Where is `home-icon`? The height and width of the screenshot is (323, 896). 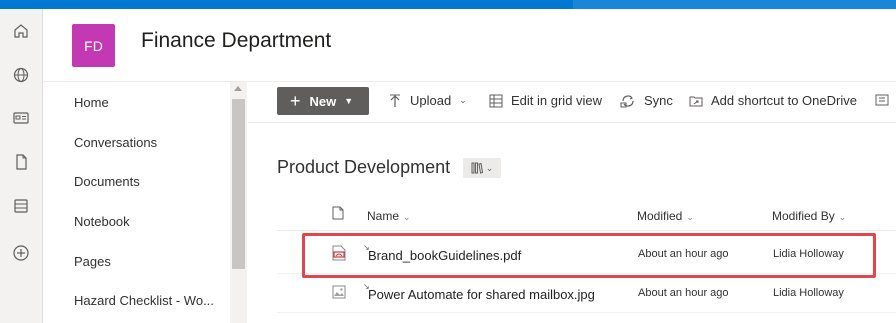 home-icon is located at coordinates (21, 31).